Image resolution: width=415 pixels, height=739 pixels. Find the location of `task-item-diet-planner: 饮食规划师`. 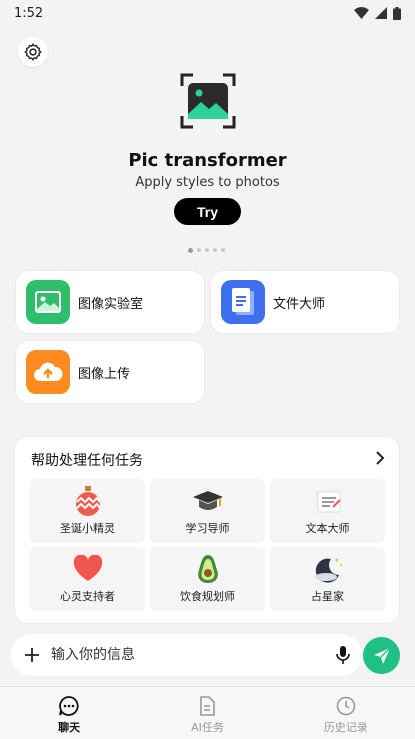

task-item-diet-planner: 饮食规划师 is located at coordinates (207, 579).